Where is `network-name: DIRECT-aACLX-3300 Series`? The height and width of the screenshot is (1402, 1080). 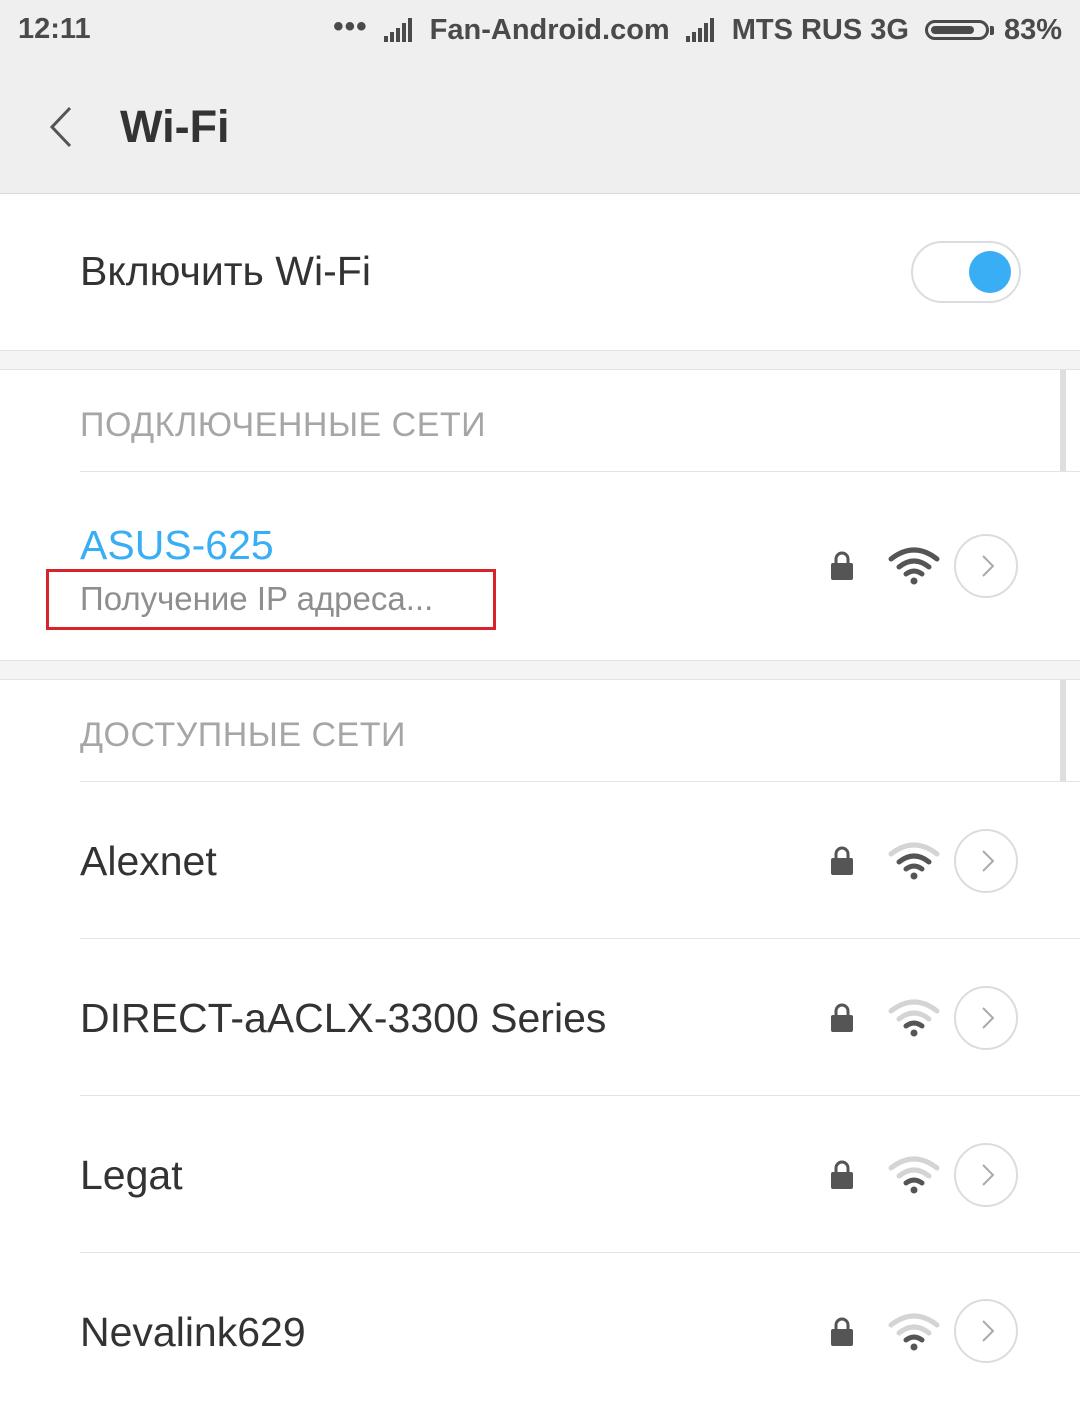 network-name: DIRECT-aACLX-3300 Series is located at coordinates (343, 1018).